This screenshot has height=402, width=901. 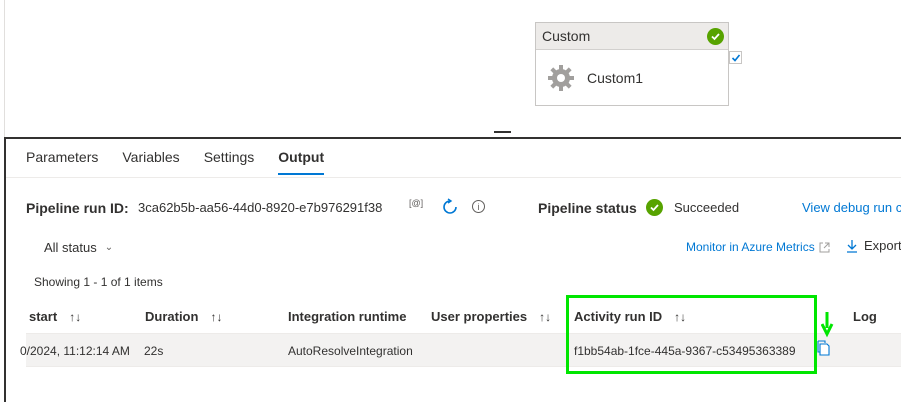 I want to click on tab-parameters: Parameters, so click(x=62, y=162).